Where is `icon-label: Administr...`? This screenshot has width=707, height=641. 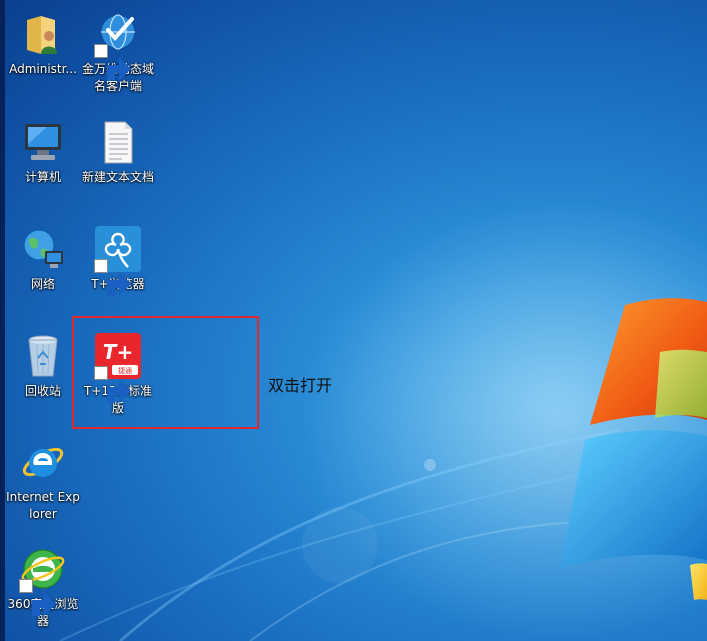
icon-label: Administr... is located at coordinates (43, 69).